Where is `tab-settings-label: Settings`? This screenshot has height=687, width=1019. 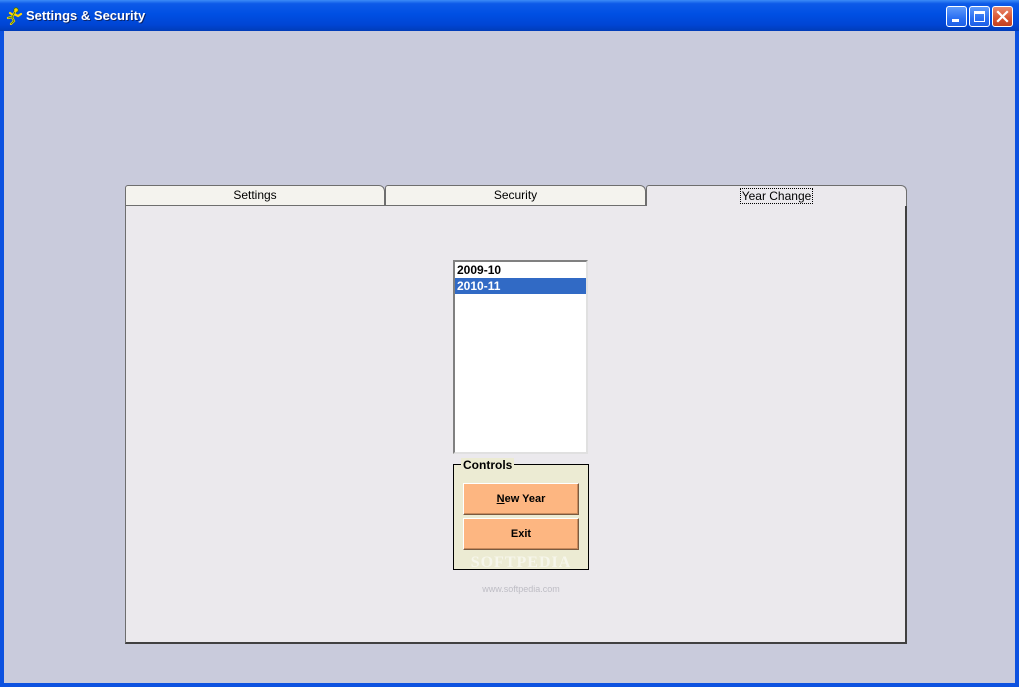
tab-settings-label: Settings is located at coordinates (255, 195).